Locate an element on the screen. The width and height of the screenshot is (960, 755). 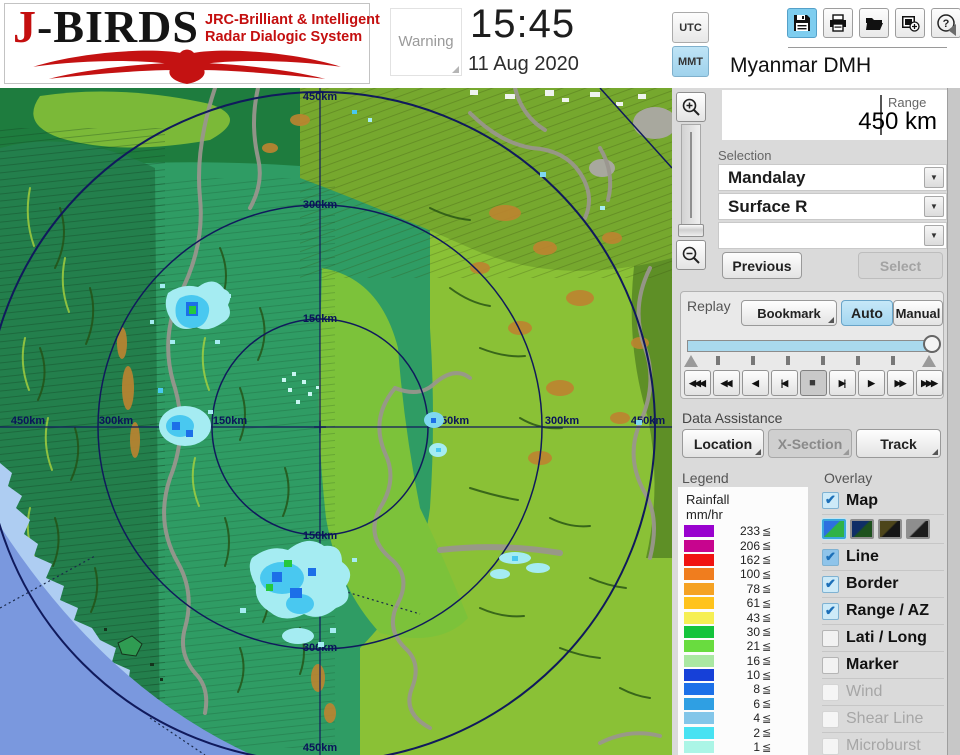
play-reverse-button: ◀ is located at coordinates (755, 383).